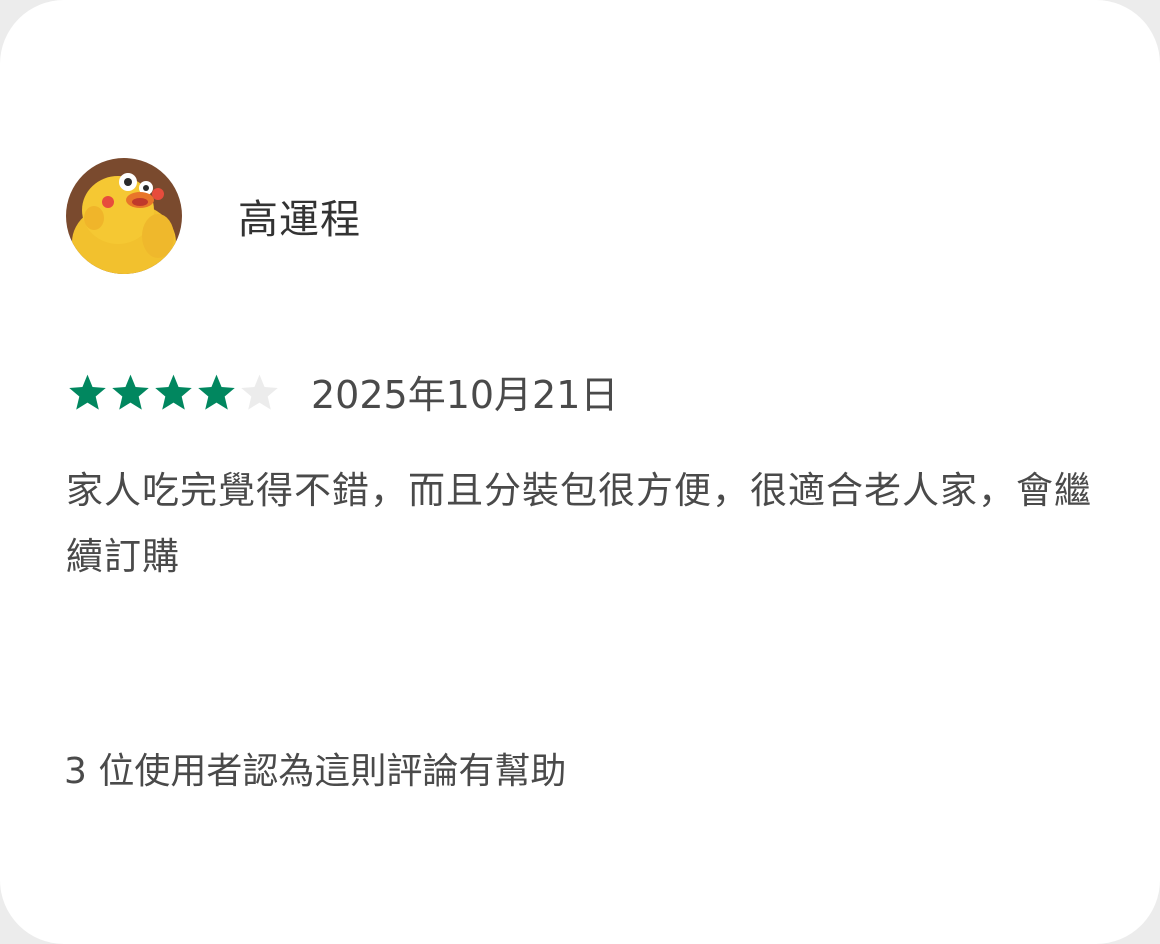 Image resolution: width=1160 pixels, height=944 pixels. Describe the element at coordinates (315, 771) in the screenshot. I see `helpful-count: 3 位使用者認為這則評論有幫助` at that location.